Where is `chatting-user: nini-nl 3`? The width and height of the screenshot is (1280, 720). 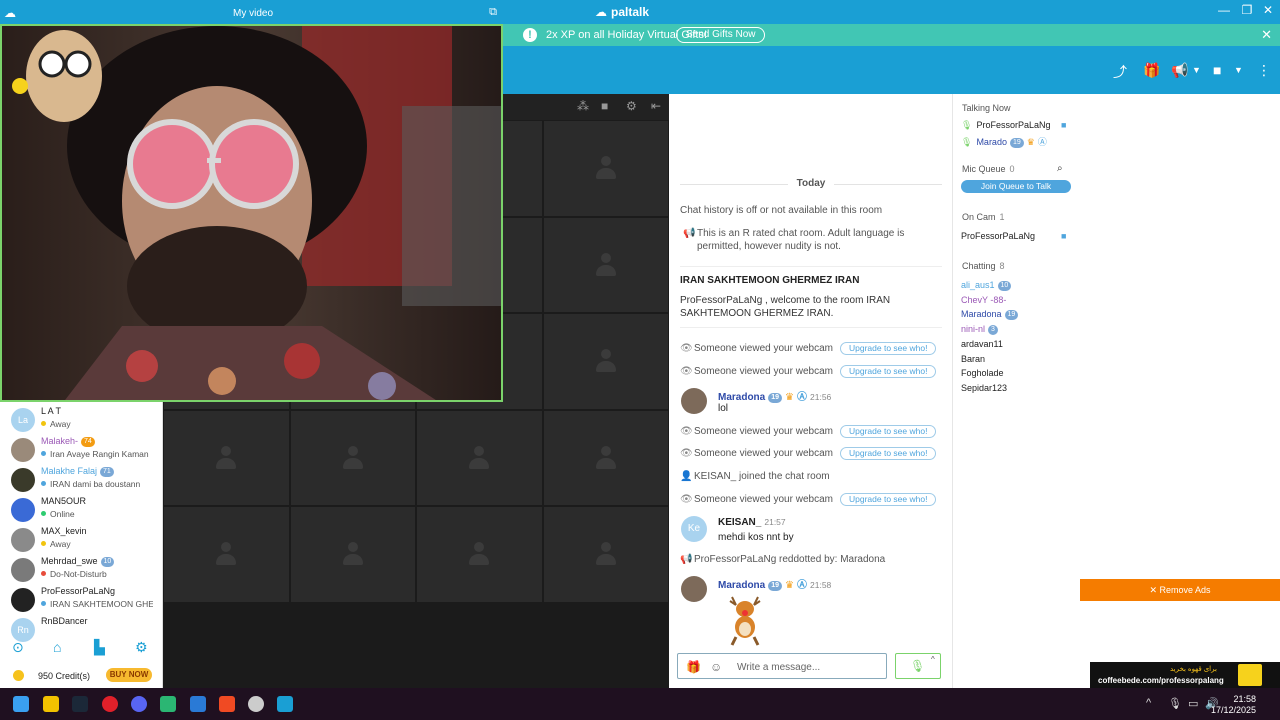 chatting-user: nini-nl 3 is located at coordinates (979, 330).